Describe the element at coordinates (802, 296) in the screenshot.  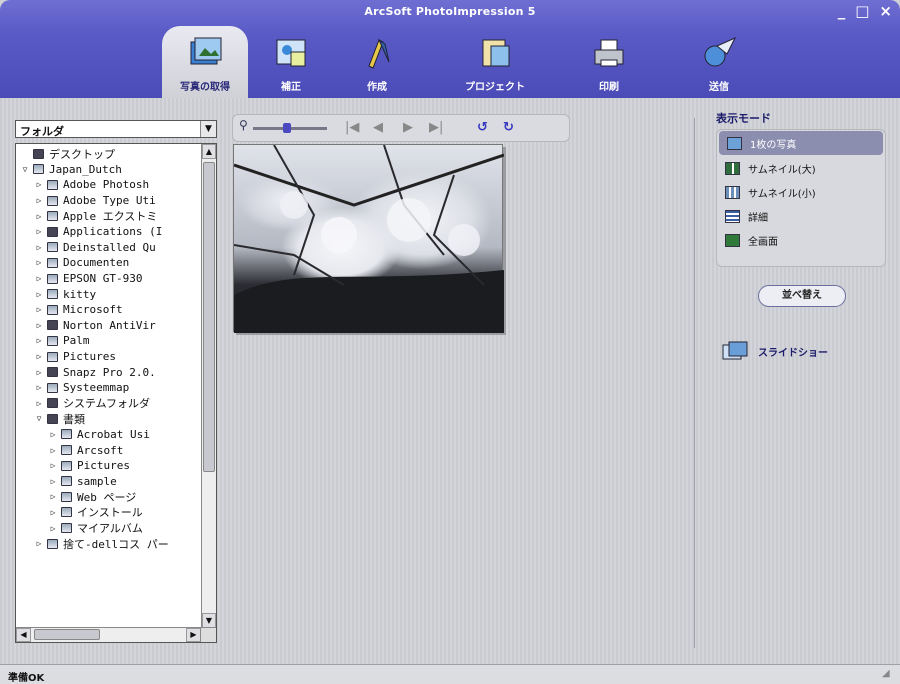
I see `sort-button: 並べ替え` at that location.